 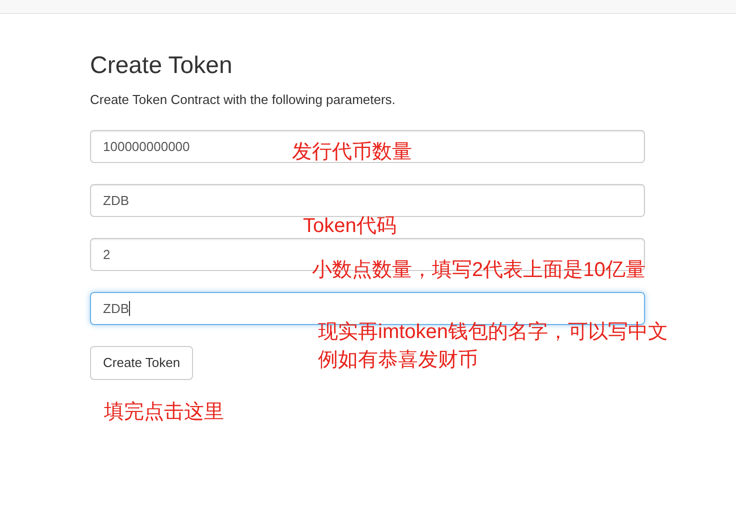 I want to click on annotation-text: Token代码, so click(x=349, y=226).